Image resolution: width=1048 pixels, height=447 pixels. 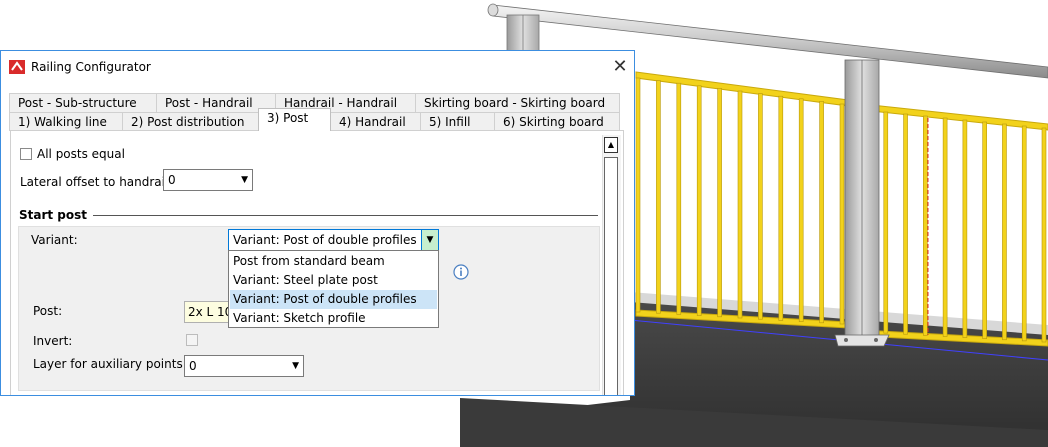 What do you see at coordinates (26, 154) in the screenshot?
I see `all-posts-equal-checkbox` at bounding box center [26, 154].